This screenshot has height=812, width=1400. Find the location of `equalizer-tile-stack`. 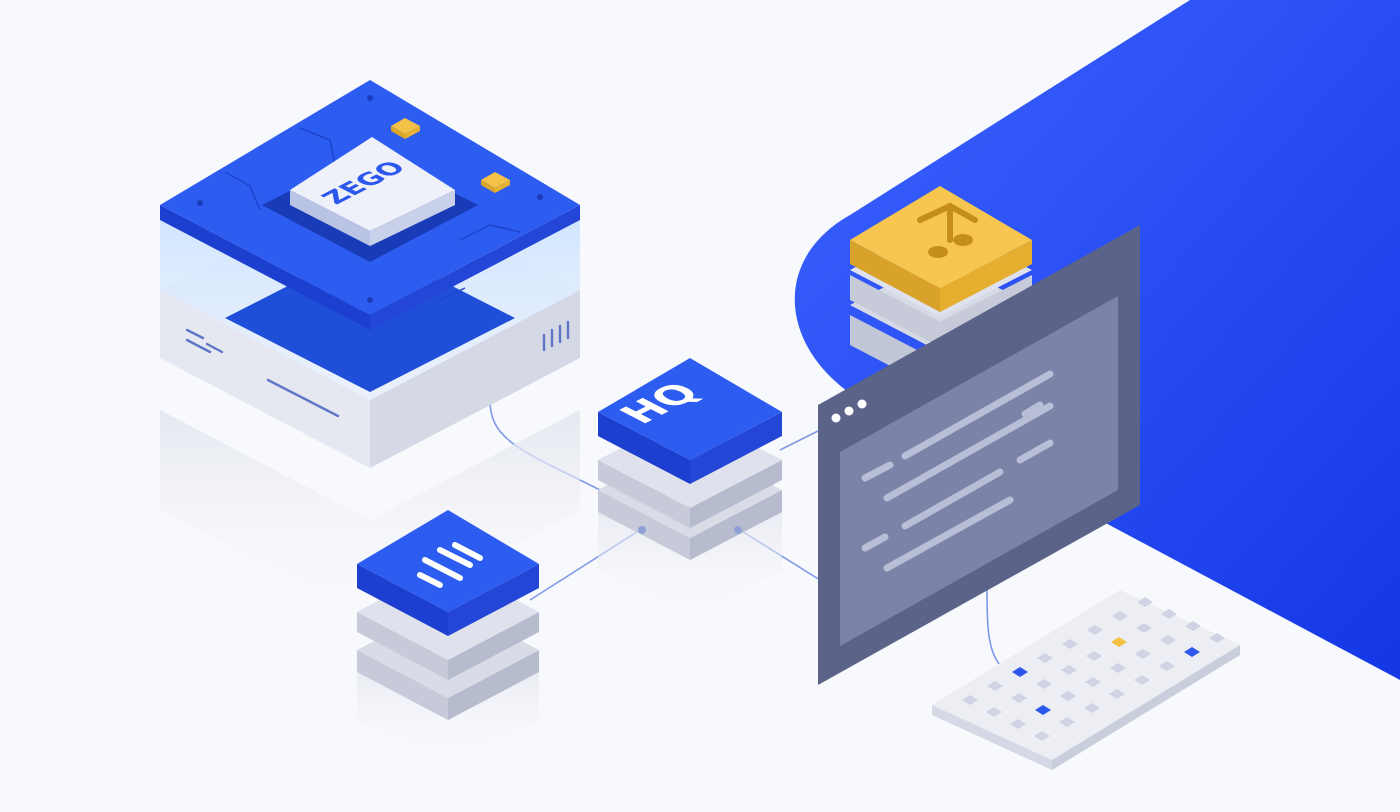

equalizer-tile-stack is located at coordinates (448, 637).